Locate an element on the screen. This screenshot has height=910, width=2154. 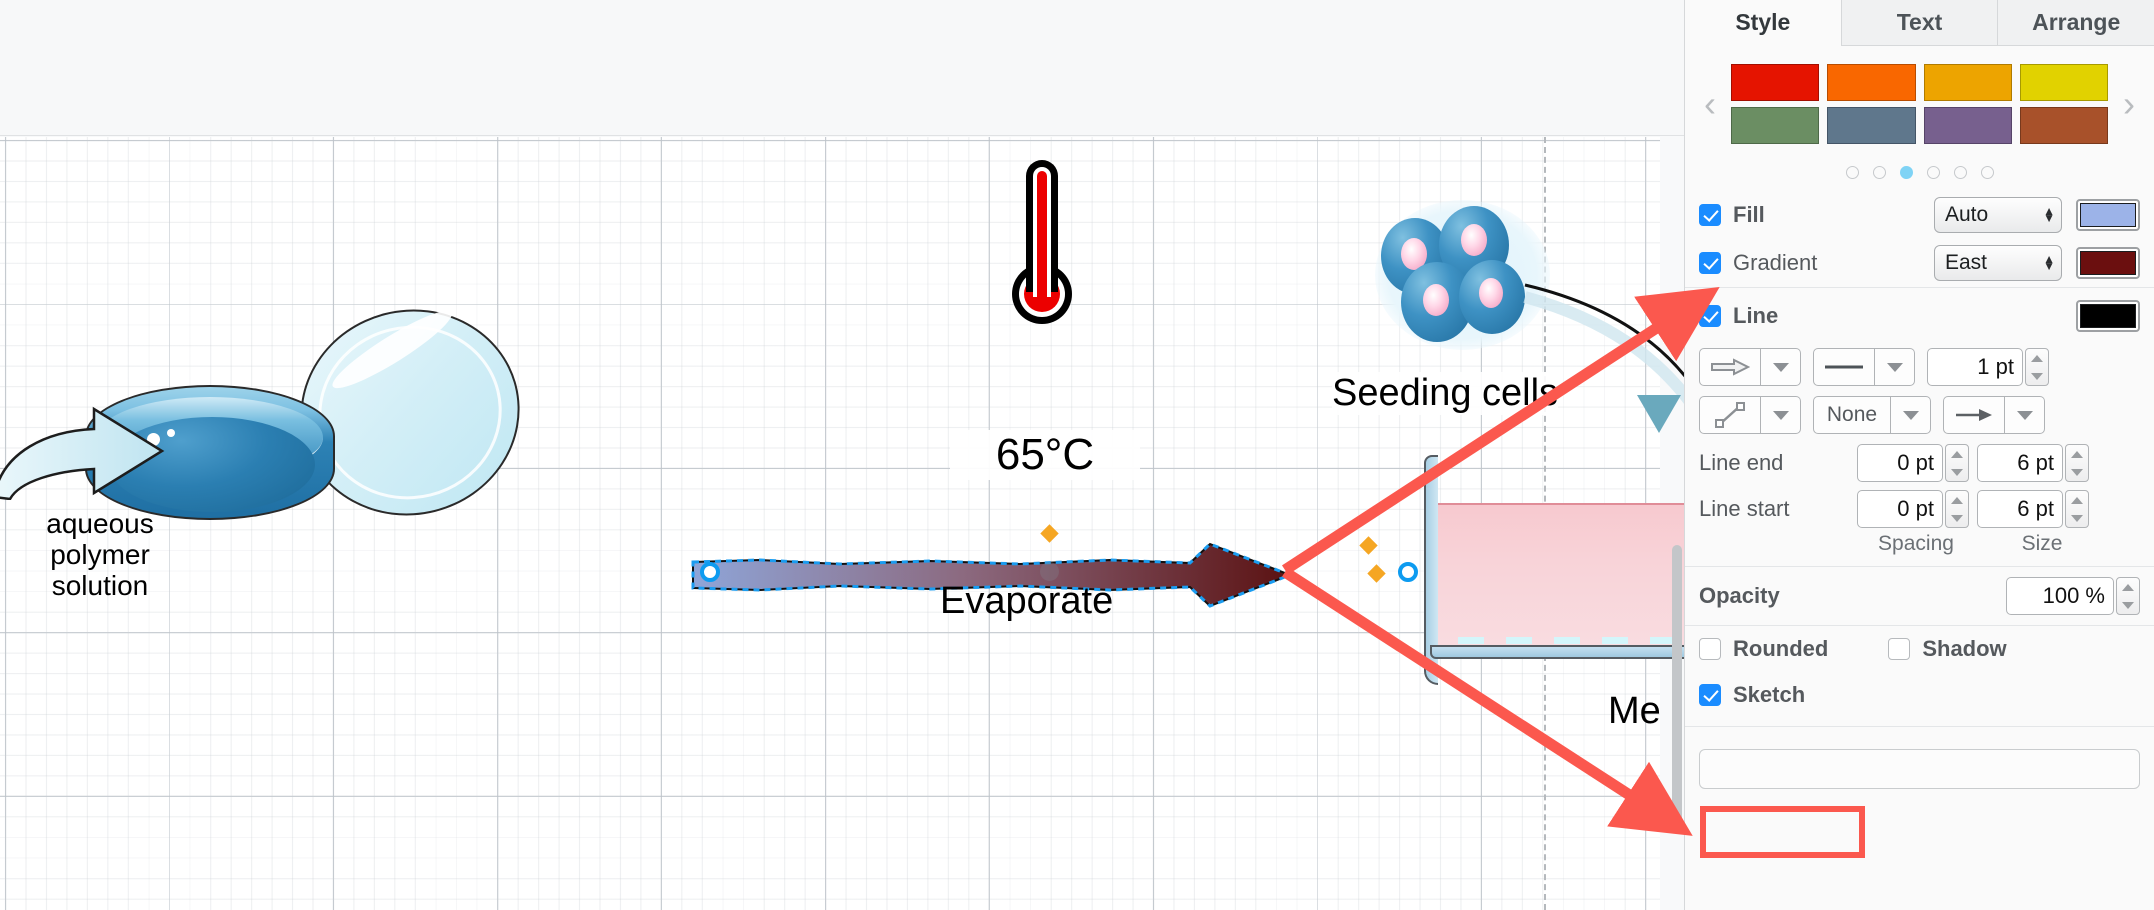
swatch-green is located at coordinates (1775, 125).